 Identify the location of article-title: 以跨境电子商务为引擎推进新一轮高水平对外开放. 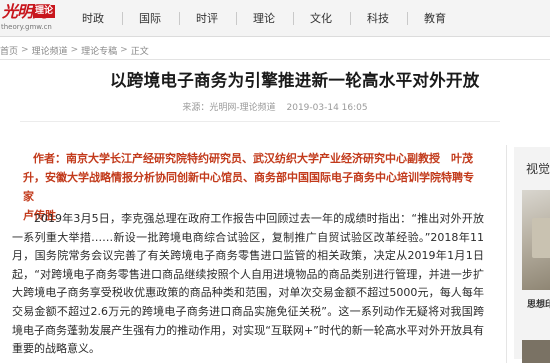
(295, 80).